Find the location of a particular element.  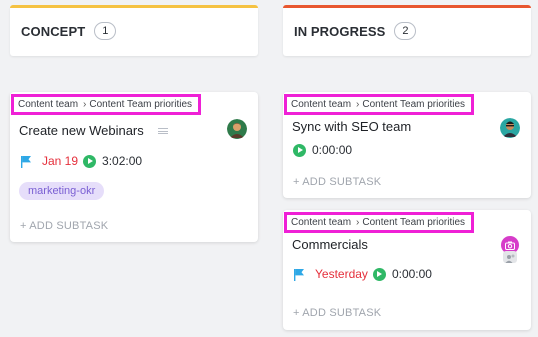

task-title: Create new Webinars is located at coordinates (81, 130).